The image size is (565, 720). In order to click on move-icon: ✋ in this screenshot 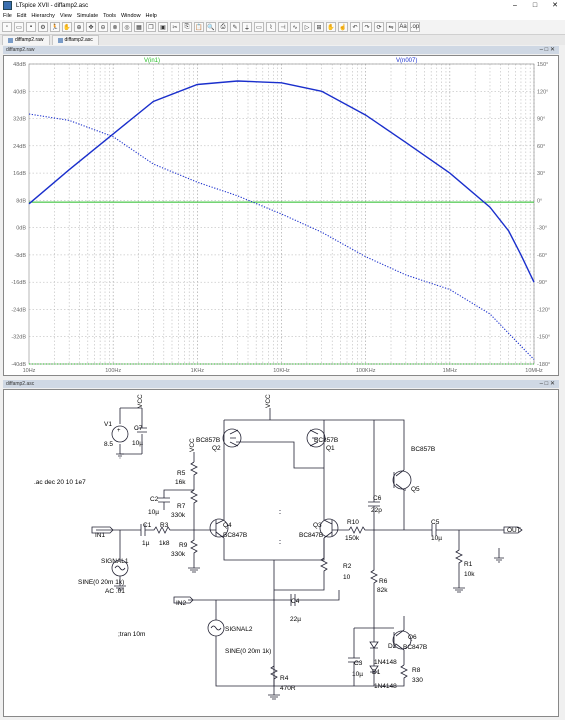, I will do `click(331, 27)`.